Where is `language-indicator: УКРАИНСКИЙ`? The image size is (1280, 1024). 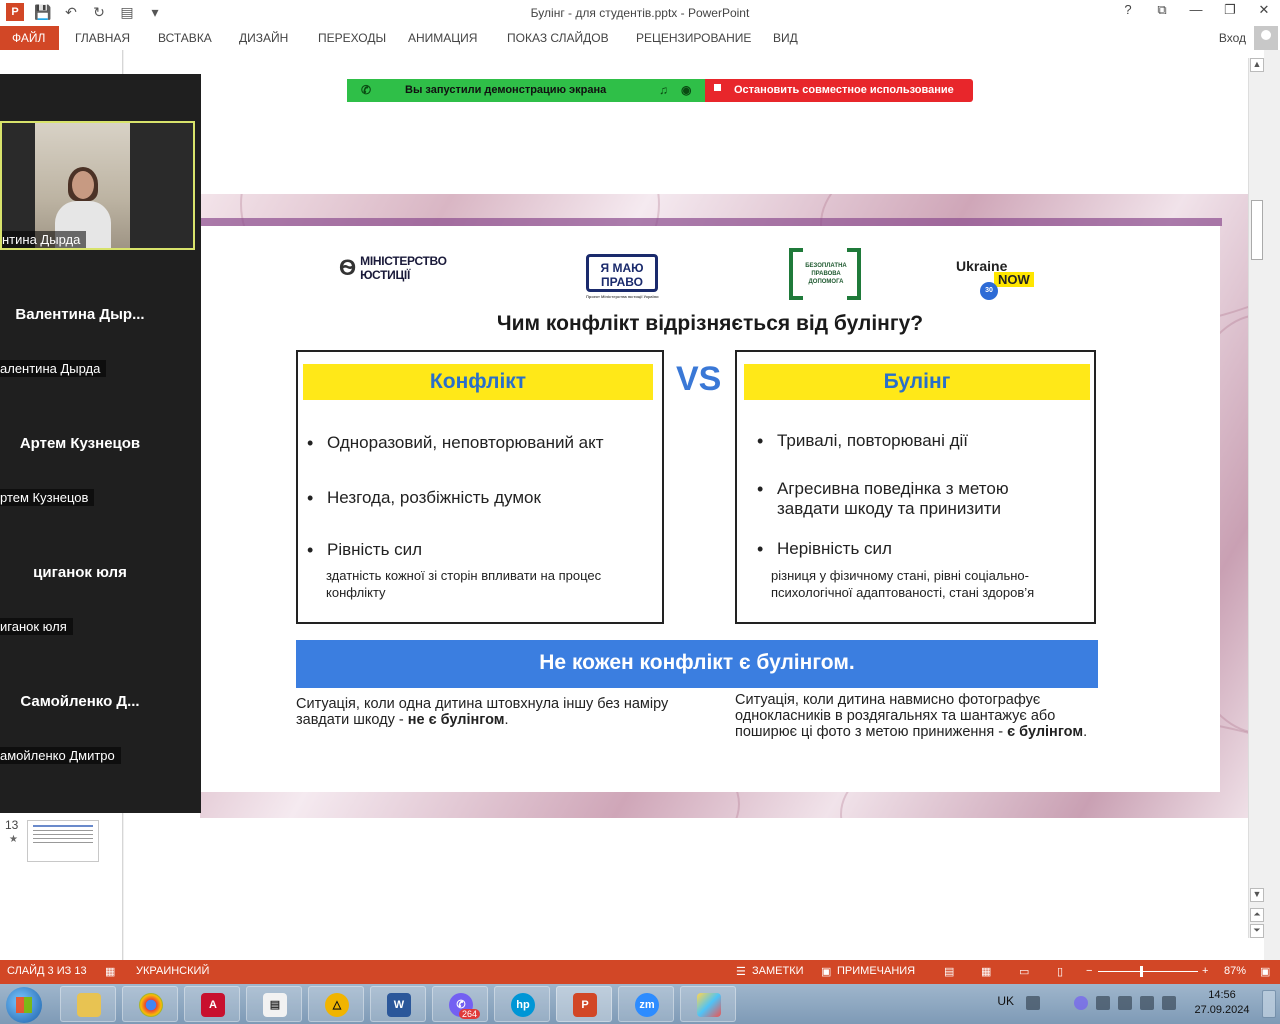 language-indicator: УКРАИНСКИЙ is located at coordinates (172, 971).